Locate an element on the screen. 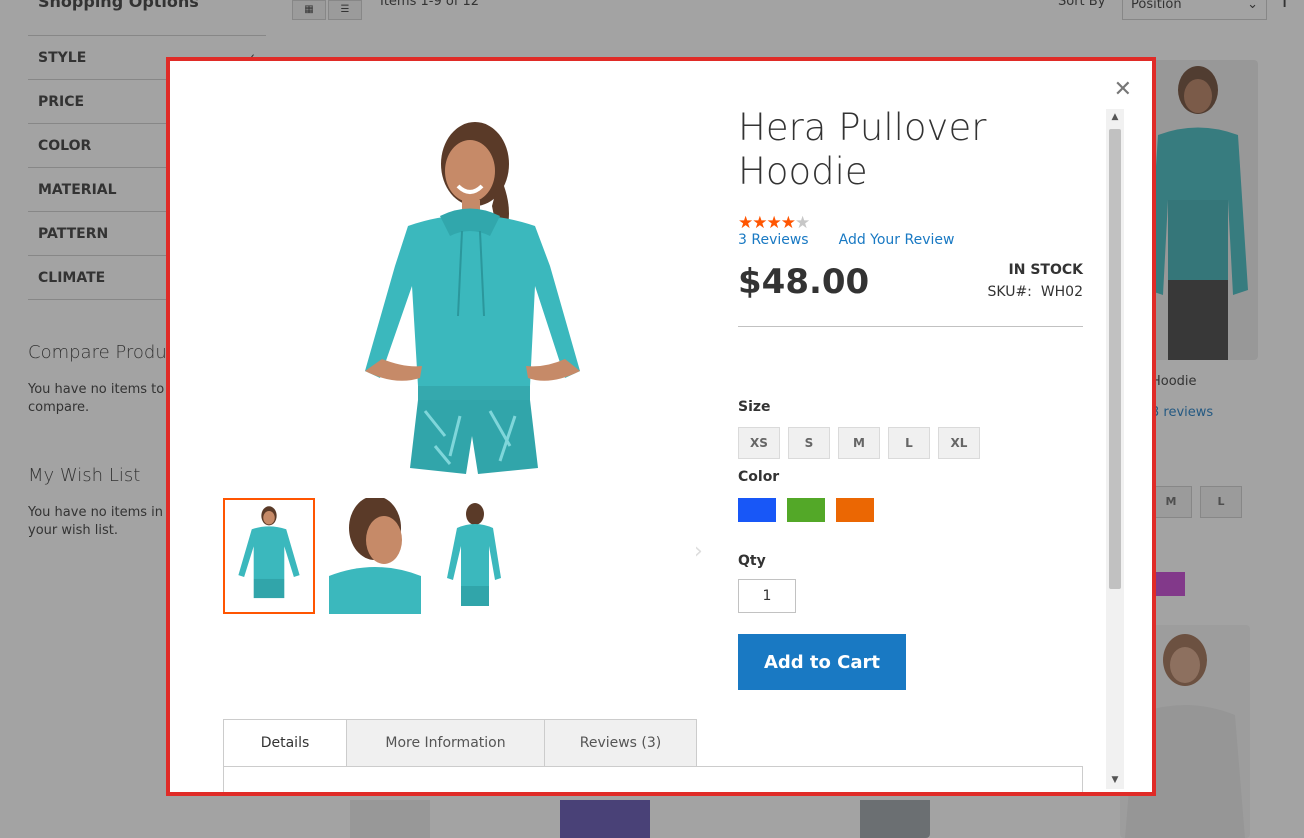 The height and width of the screenshot is (838, 1304). chevron-down-icon: ▼ is located at coordinates (1115, 780).